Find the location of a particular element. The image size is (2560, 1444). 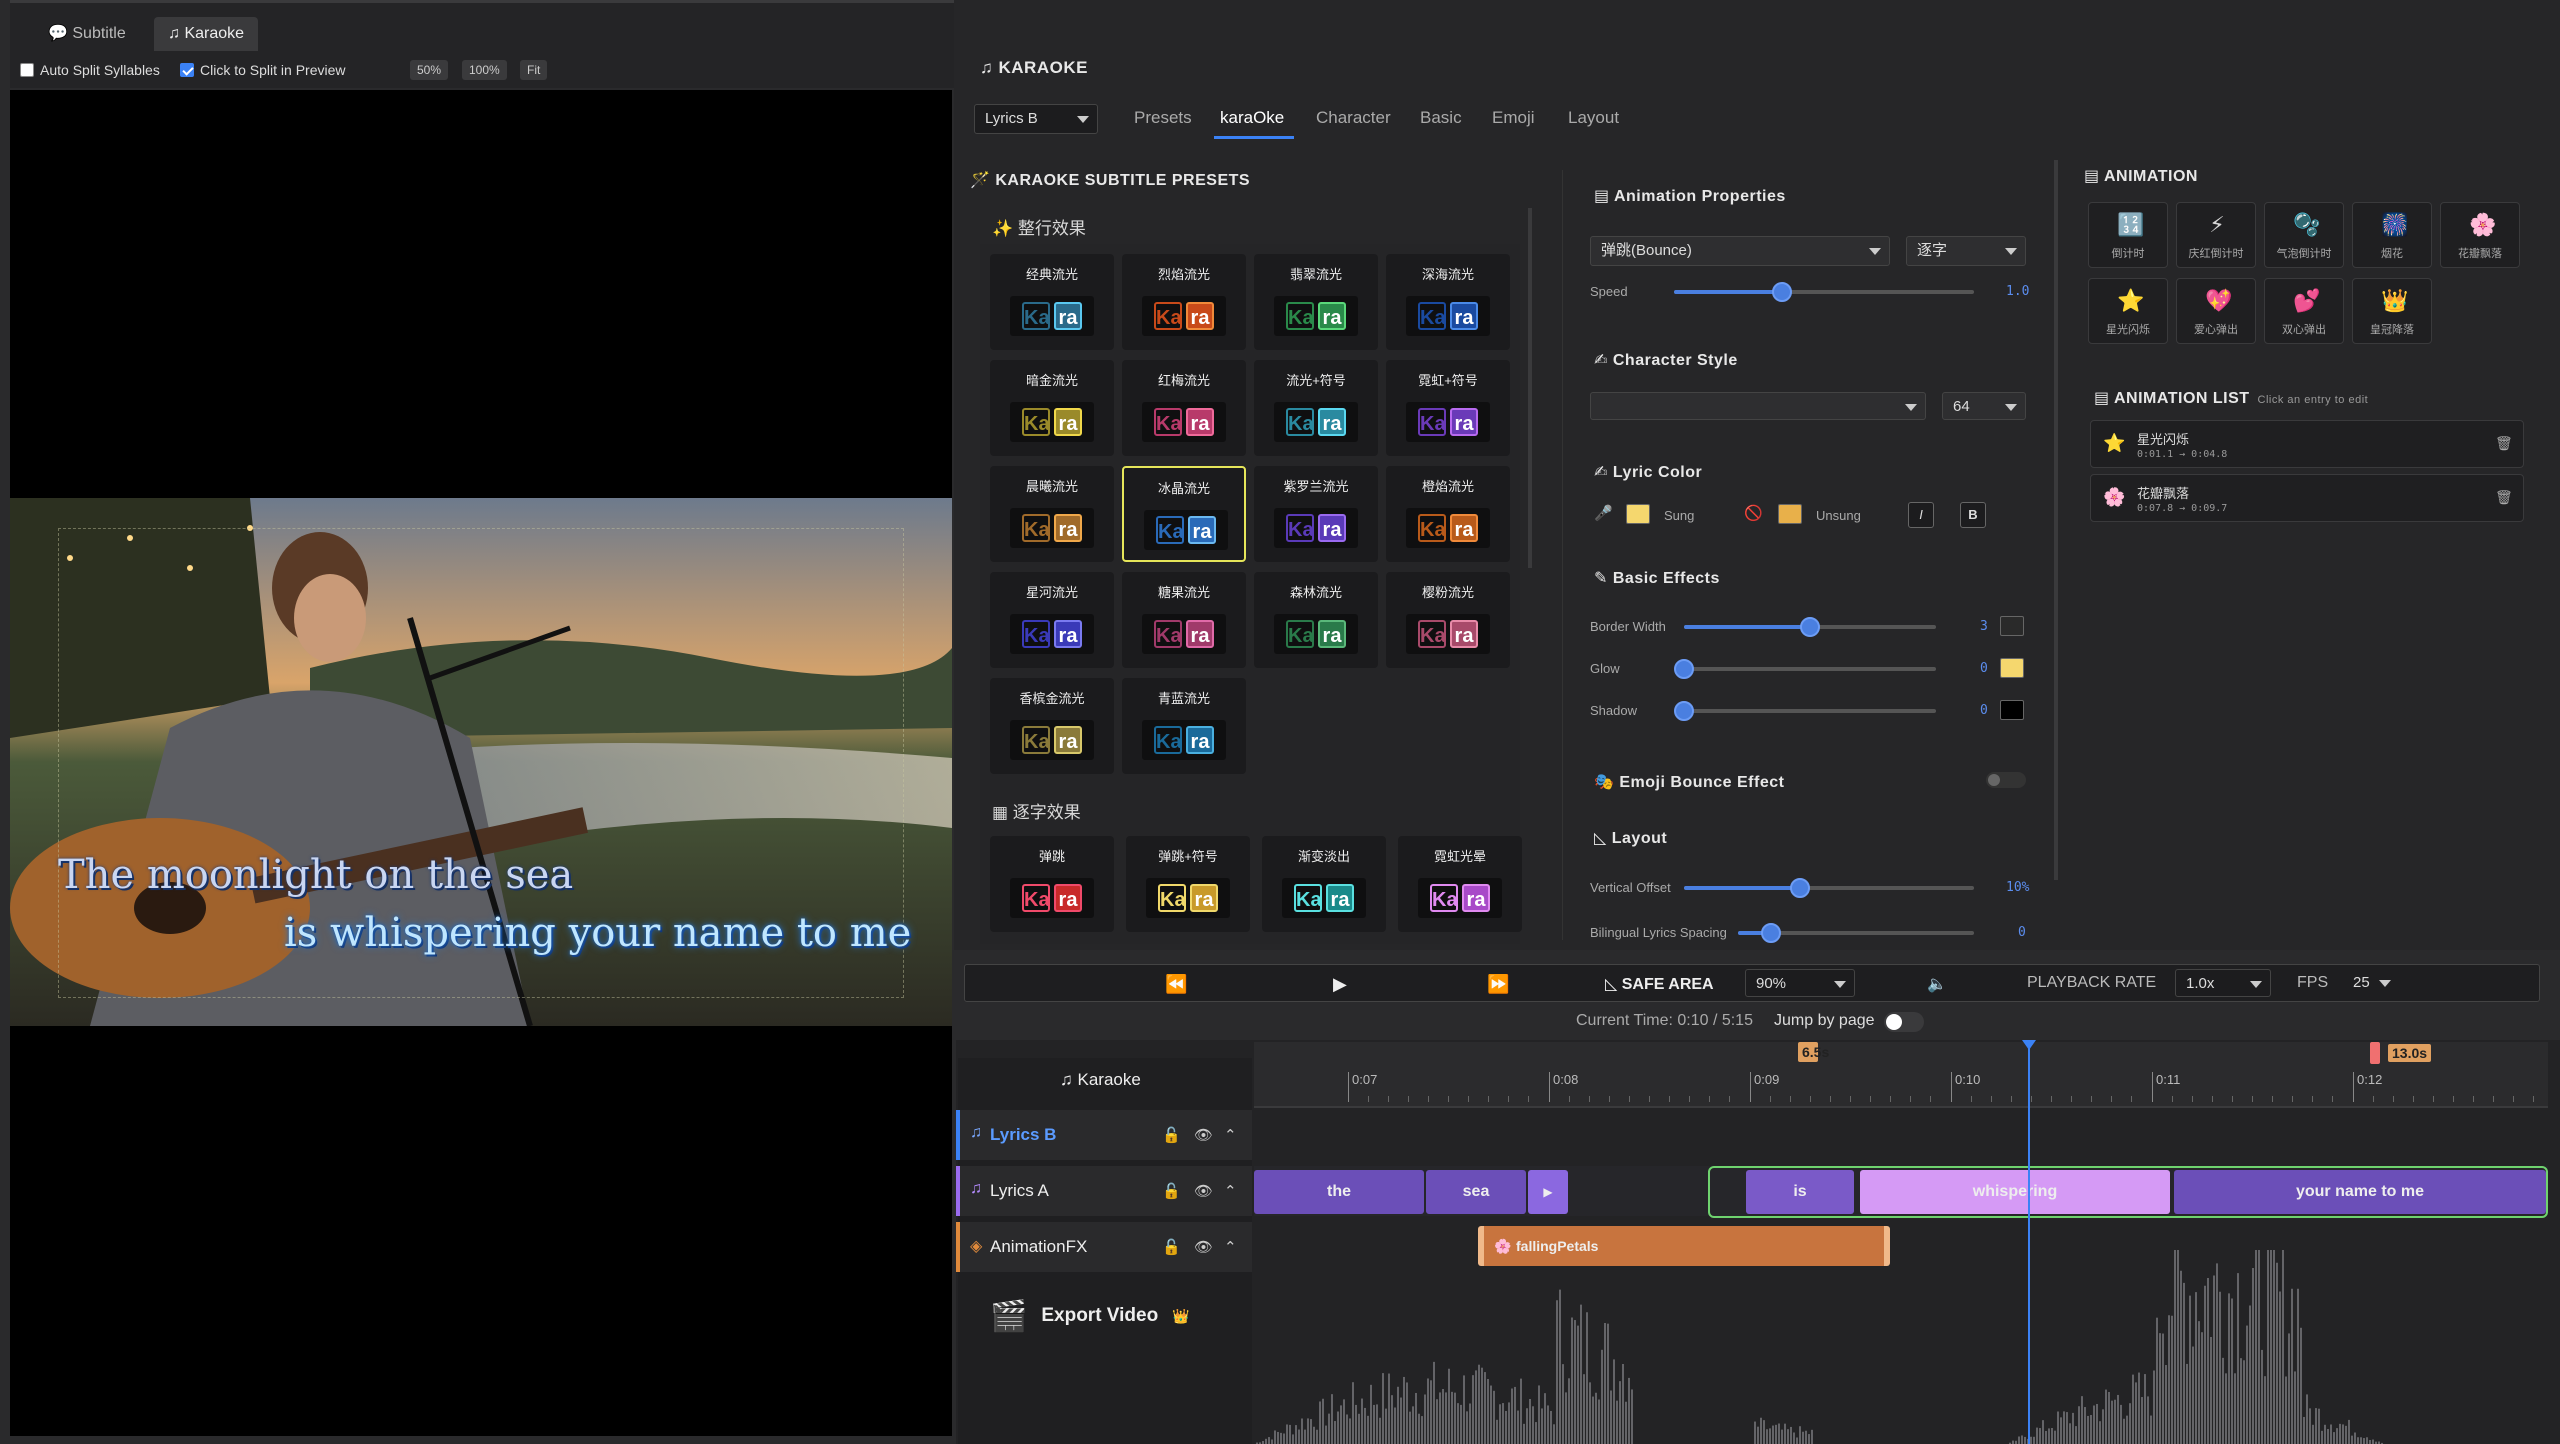

shadow-color-swatch is located at coordinates (2012, 710).